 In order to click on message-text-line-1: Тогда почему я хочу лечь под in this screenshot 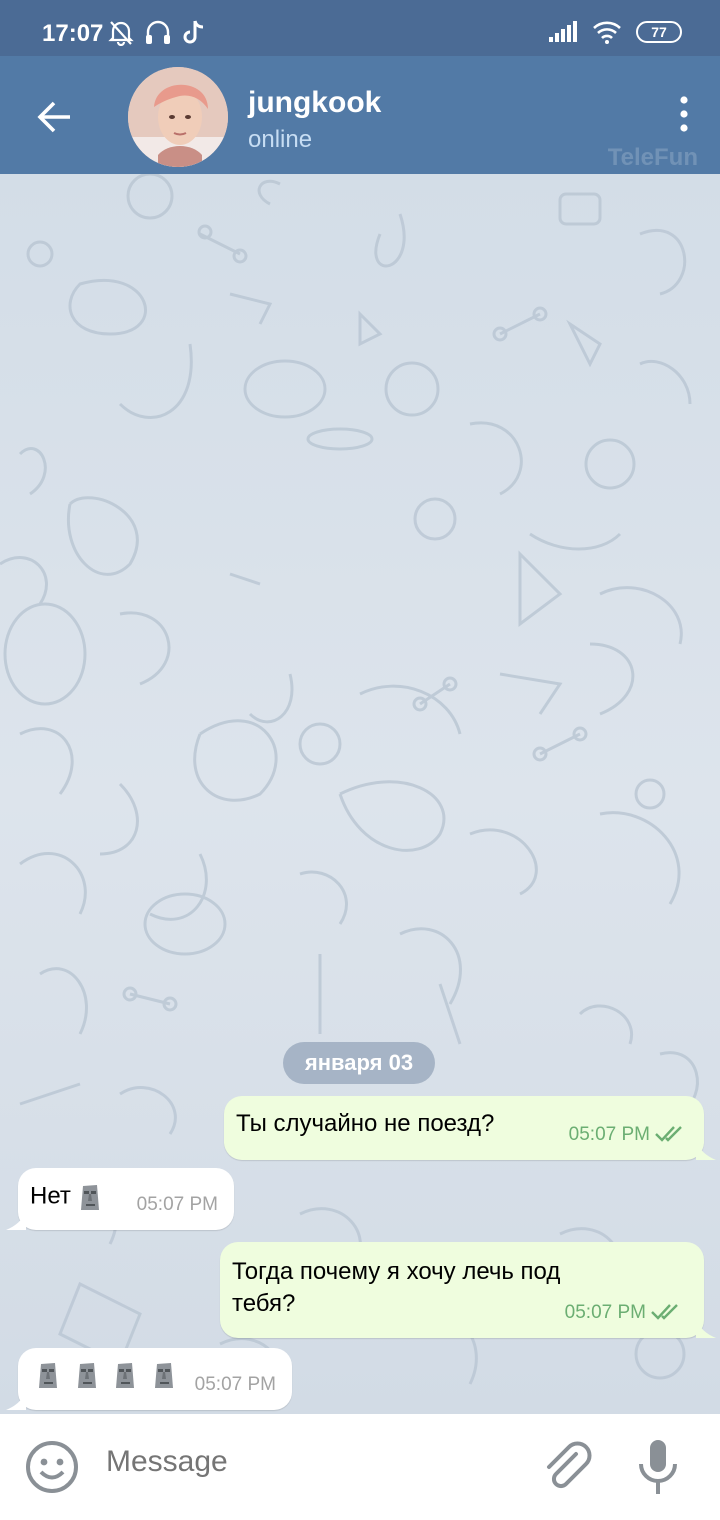, I will do `click(396, 1271)`.